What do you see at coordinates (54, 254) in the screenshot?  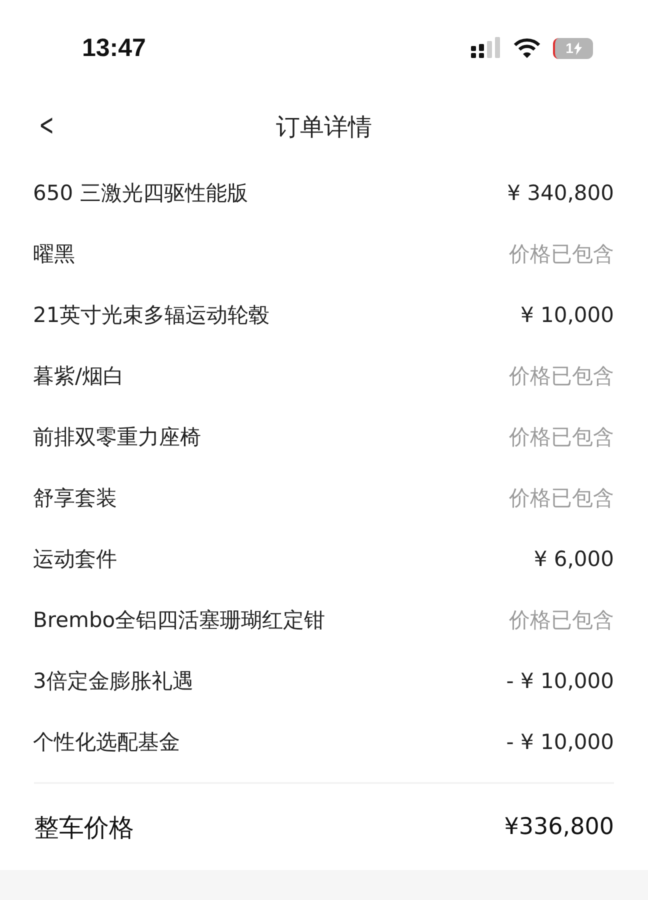 I see `item-name: 曜黑` at bounding box center [54, 254].